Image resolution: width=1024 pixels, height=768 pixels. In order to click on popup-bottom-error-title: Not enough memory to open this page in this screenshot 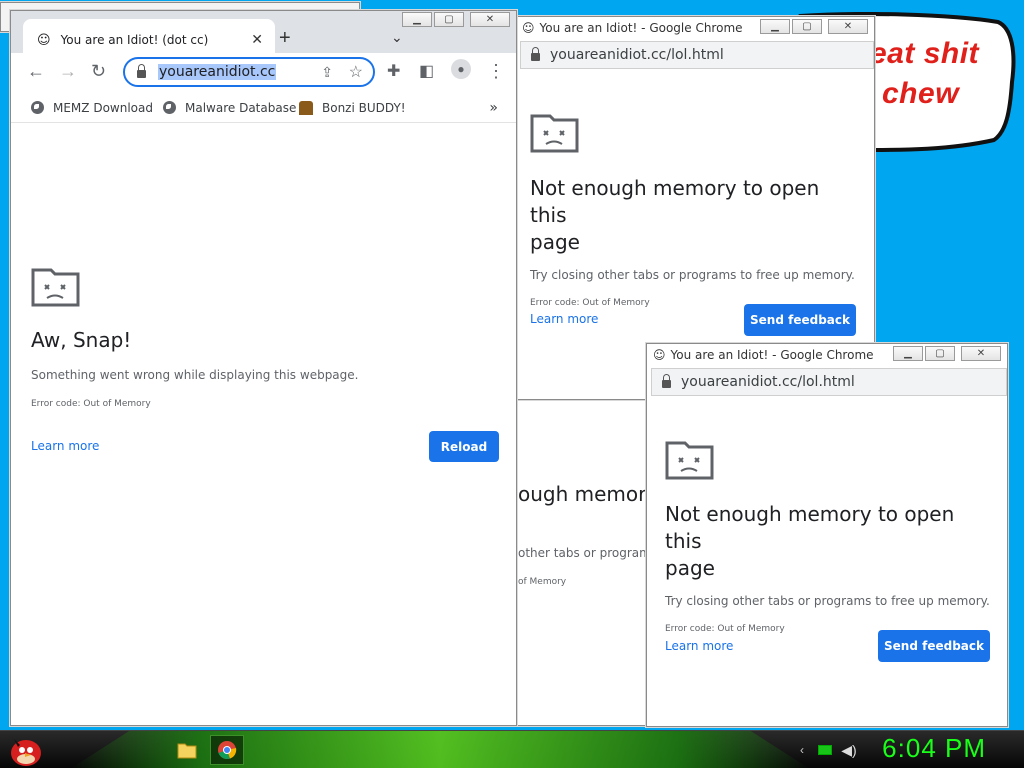, I will do `click(829, 541)`.